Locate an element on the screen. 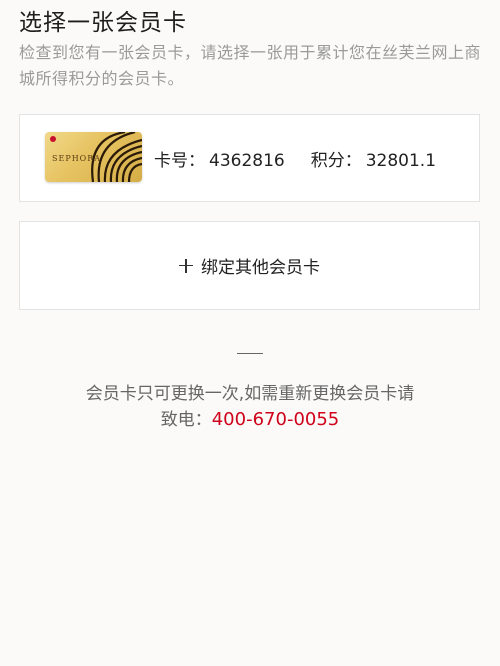  points-label: 积分： is located at coordinates (336, 161).